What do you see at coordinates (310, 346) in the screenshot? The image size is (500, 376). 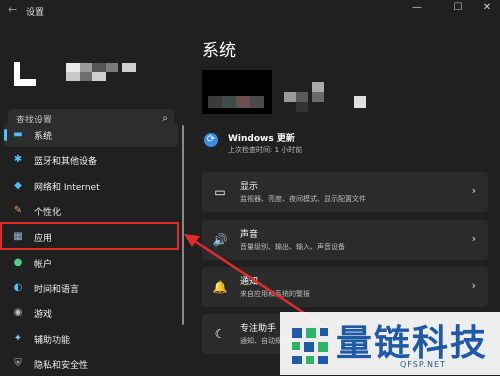 I see `watermark-qr-icon` at bounding box center [310, 346].